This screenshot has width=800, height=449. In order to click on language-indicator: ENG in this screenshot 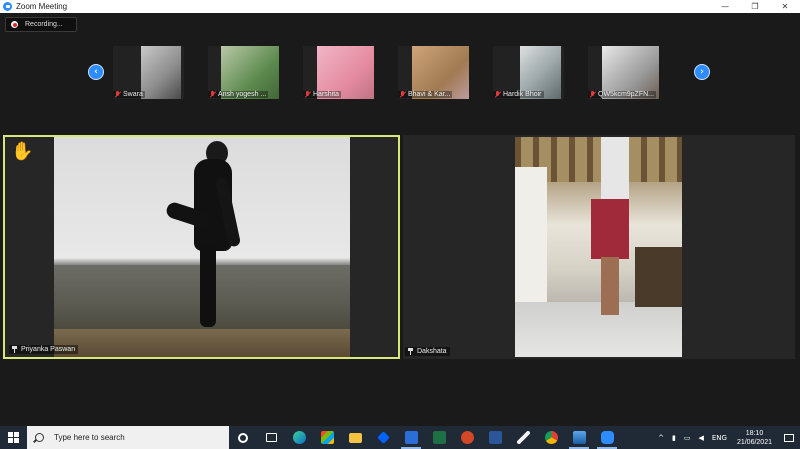, I will do `click(719, 438)`.